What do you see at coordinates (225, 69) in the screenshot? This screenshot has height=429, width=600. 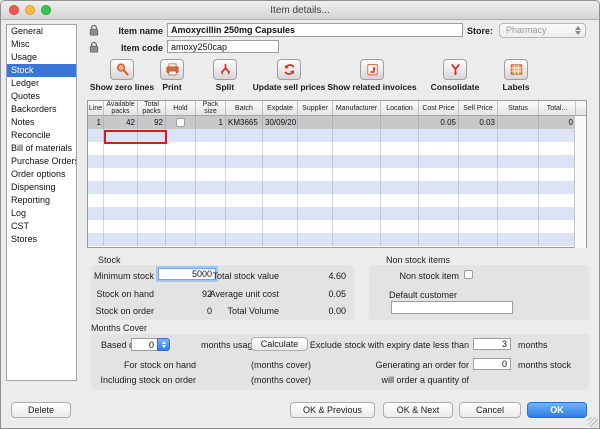 I see `split-icon` at bounding box center [225, 69].